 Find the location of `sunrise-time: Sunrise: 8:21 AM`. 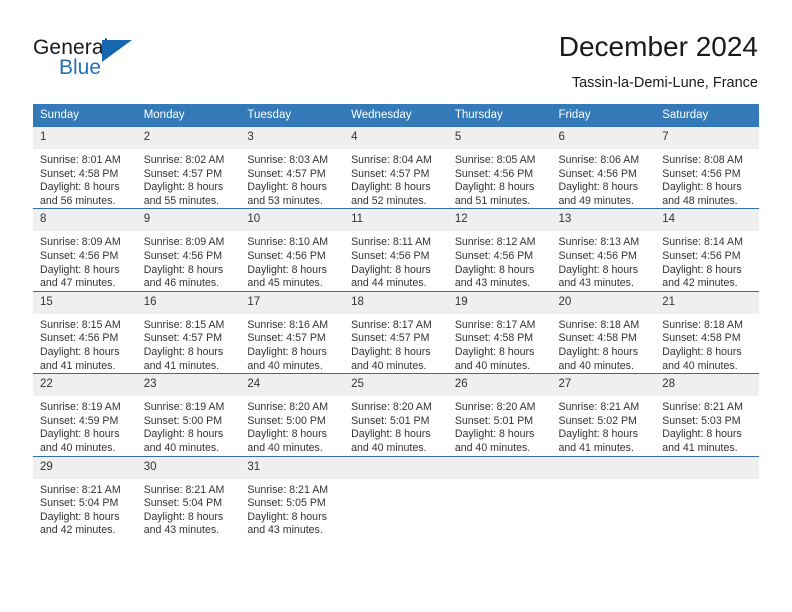

sunrise-time: Sunrise: 8:21 AM is located at coordinates (702, 407).